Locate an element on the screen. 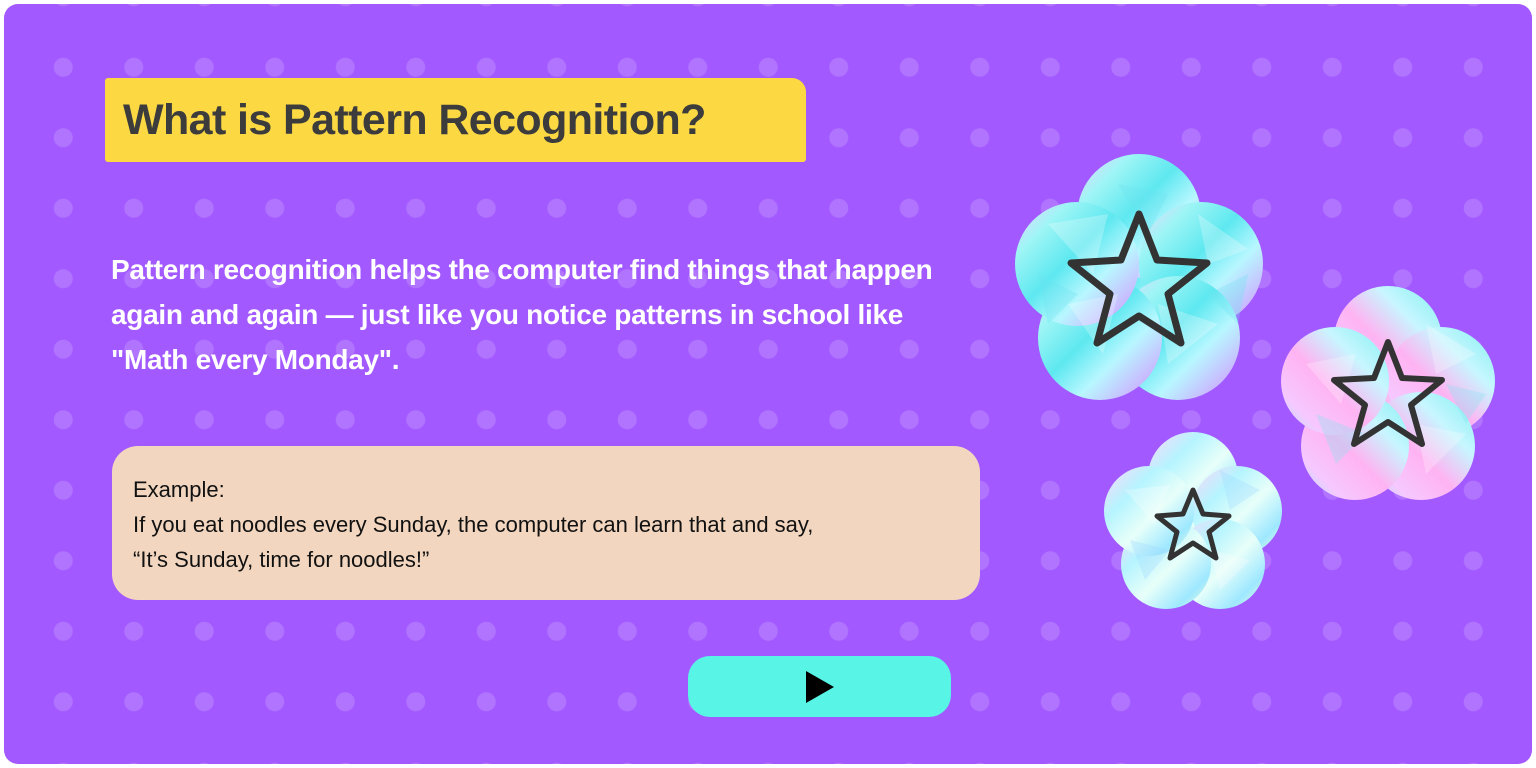 The height and width of the screenshot is (768, 1536). title-highlight: What is Pattern Recognition? is located at coordinates (455, 120).